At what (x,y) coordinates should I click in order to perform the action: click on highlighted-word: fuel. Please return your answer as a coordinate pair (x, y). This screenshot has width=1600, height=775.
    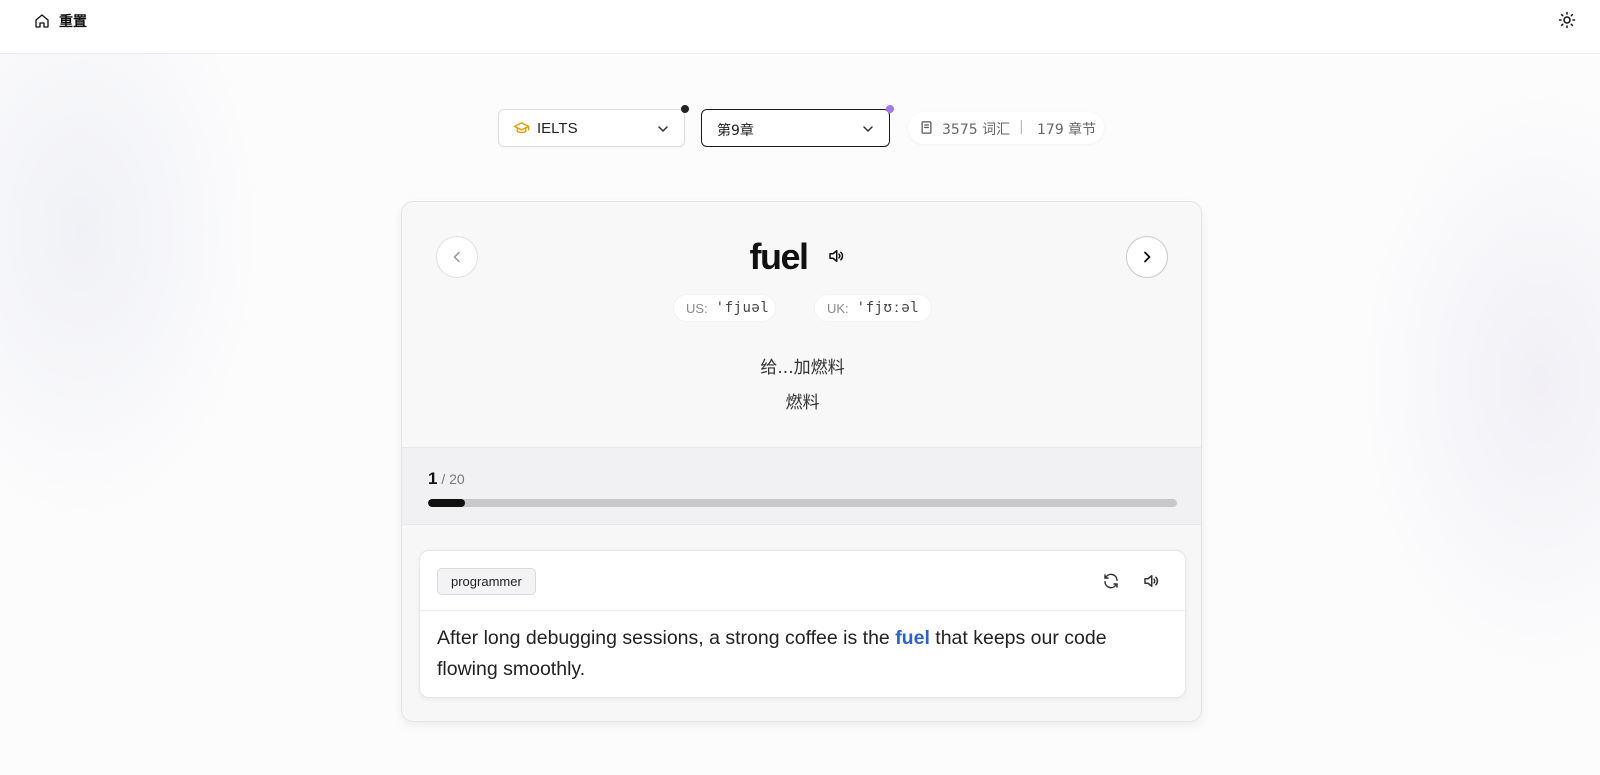
    Looking at the image, I should click on (912, 638).